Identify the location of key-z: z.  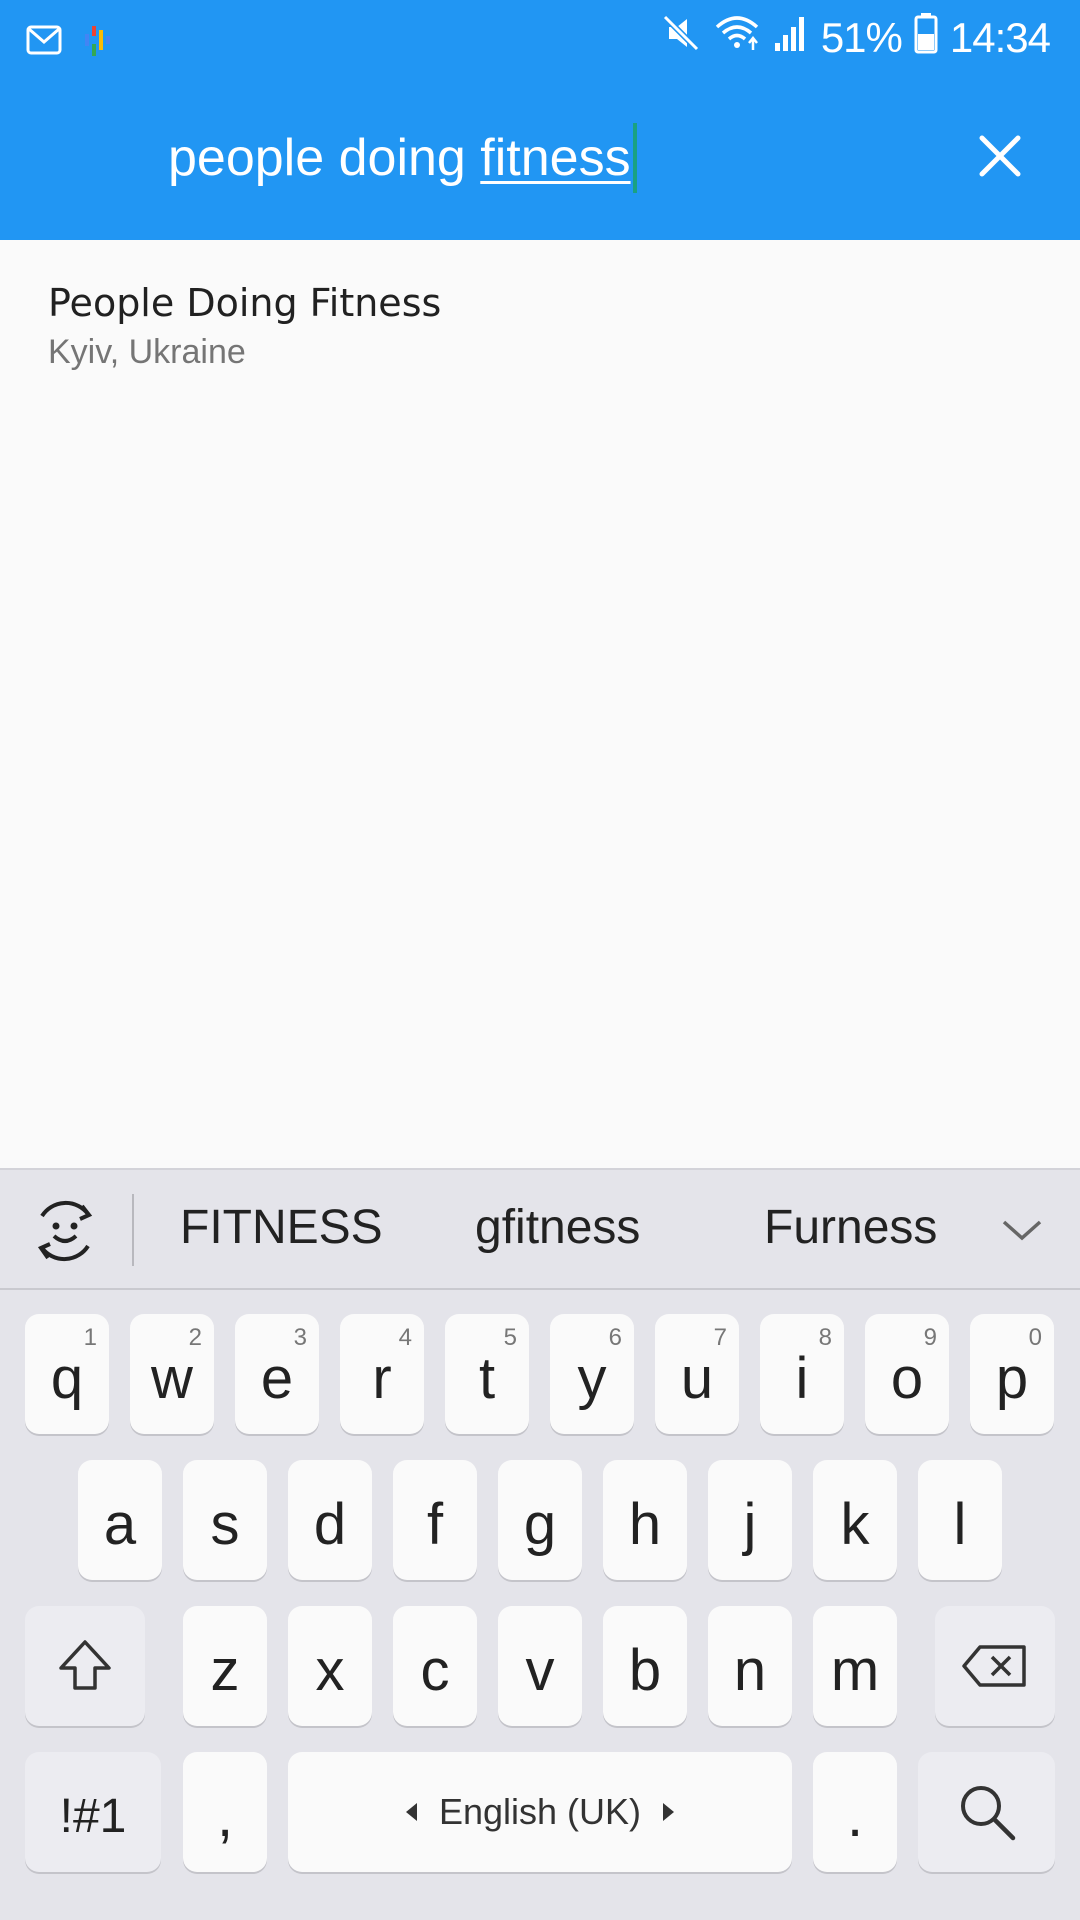
(225, 1666).